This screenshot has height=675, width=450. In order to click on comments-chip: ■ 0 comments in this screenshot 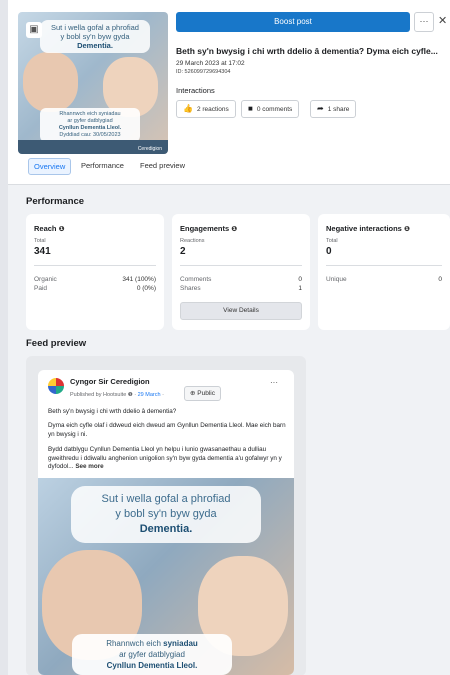, I will do `click(270, 109)`.